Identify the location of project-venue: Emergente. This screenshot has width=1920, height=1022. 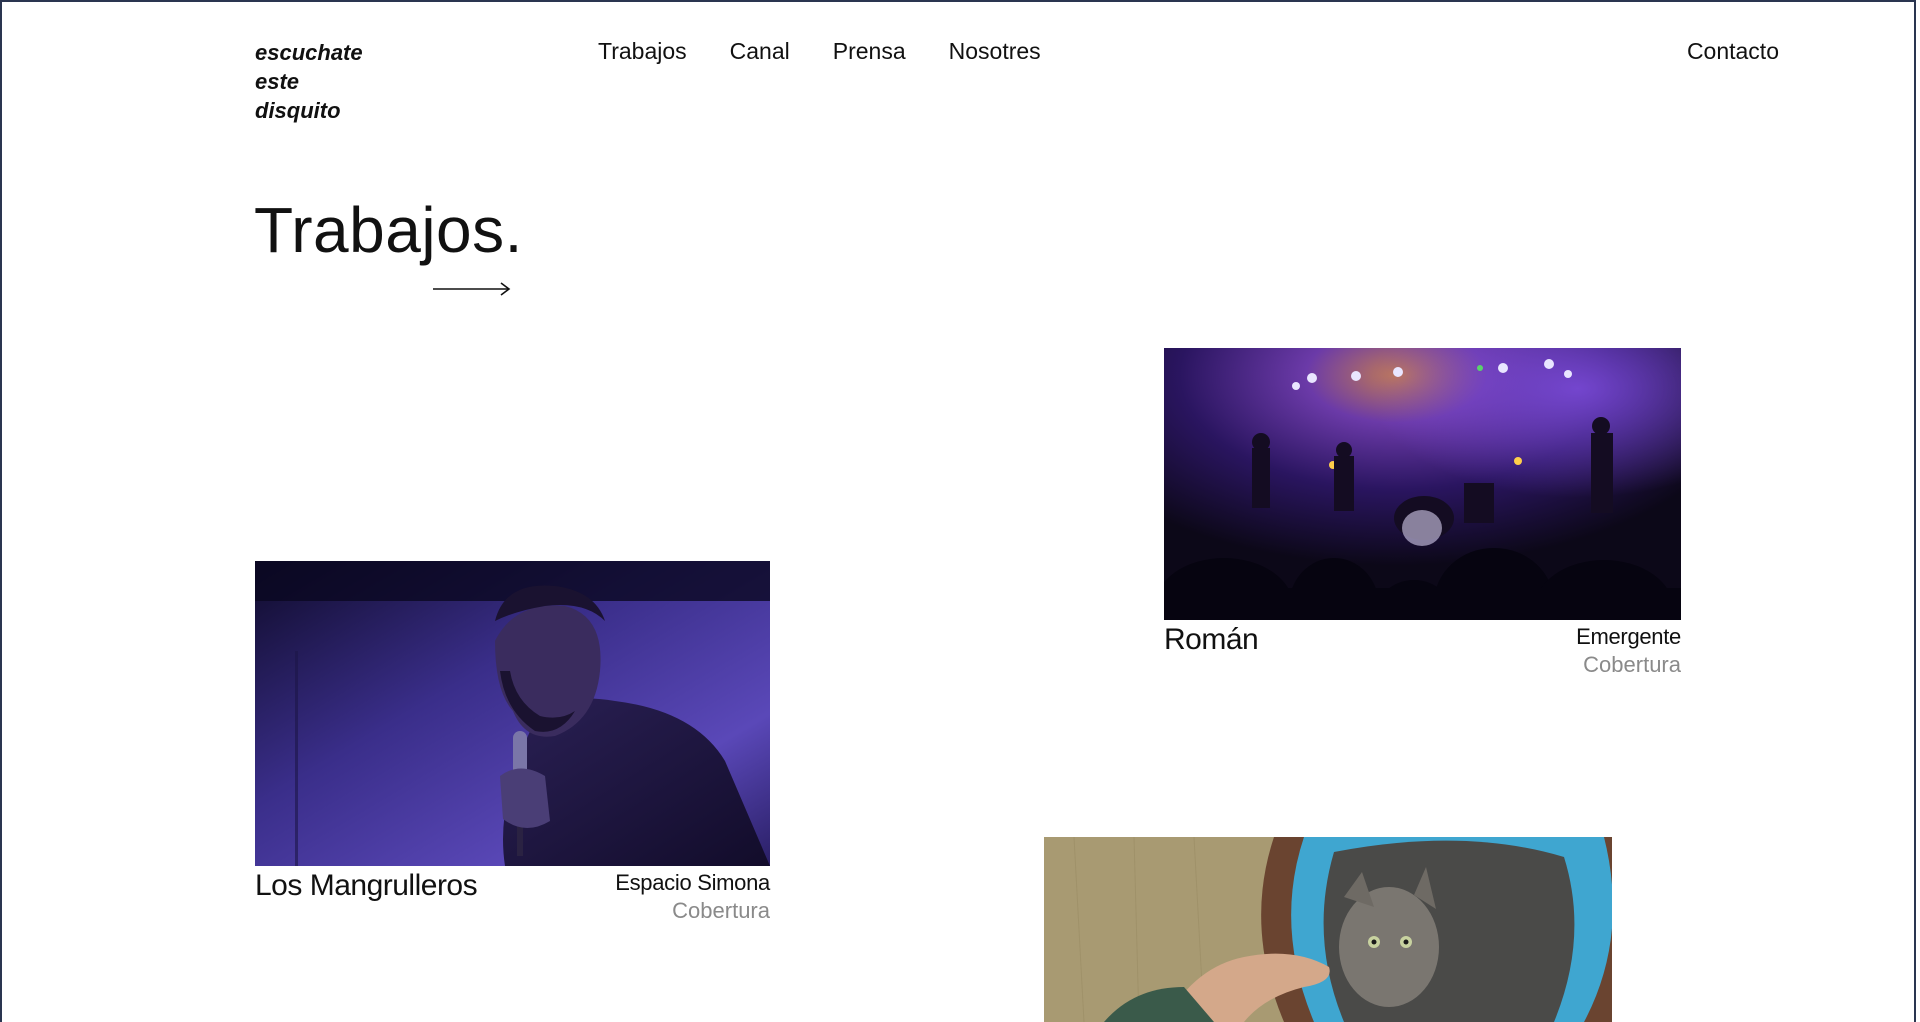
(1628, 636).